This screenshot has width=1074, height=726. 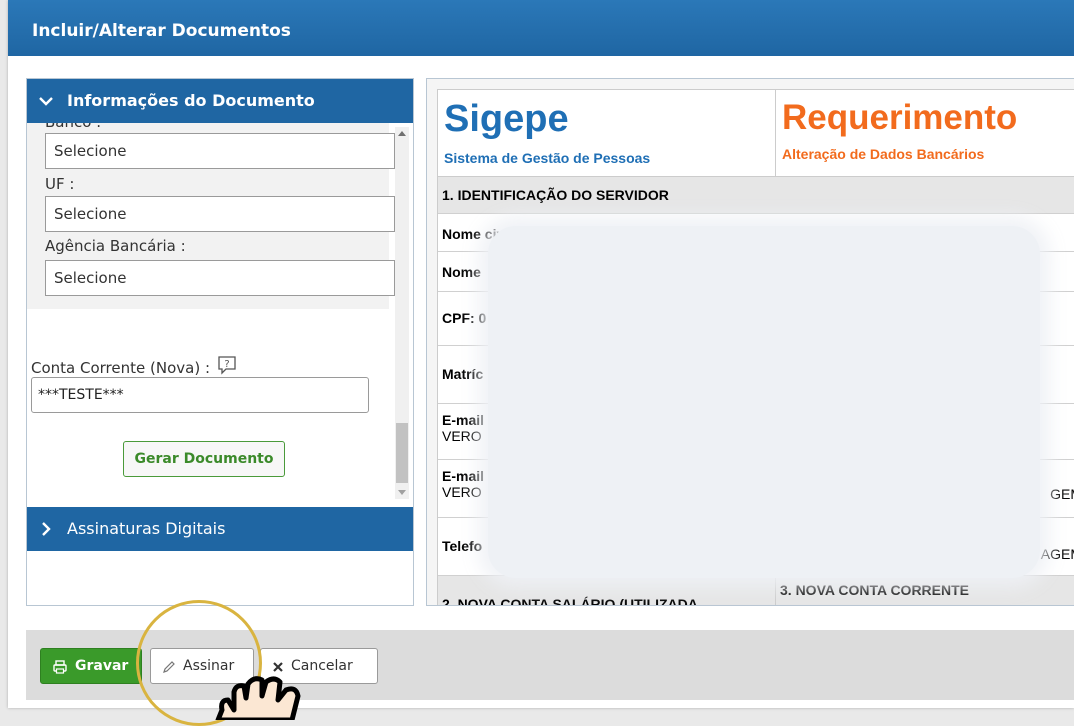 I want to click on scroll-up-icon, so click(x=402, y=133).